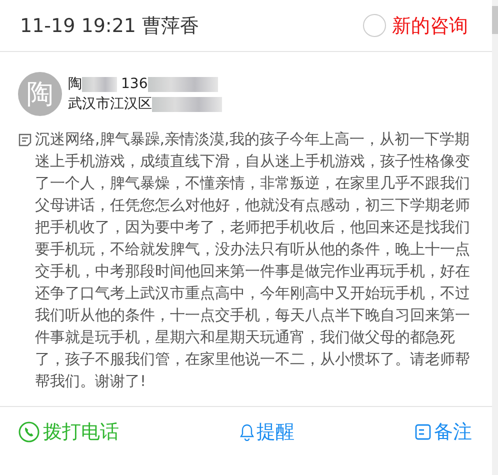 The image size is (498, 475). I want to click on scrollbar, so click(495, 237).